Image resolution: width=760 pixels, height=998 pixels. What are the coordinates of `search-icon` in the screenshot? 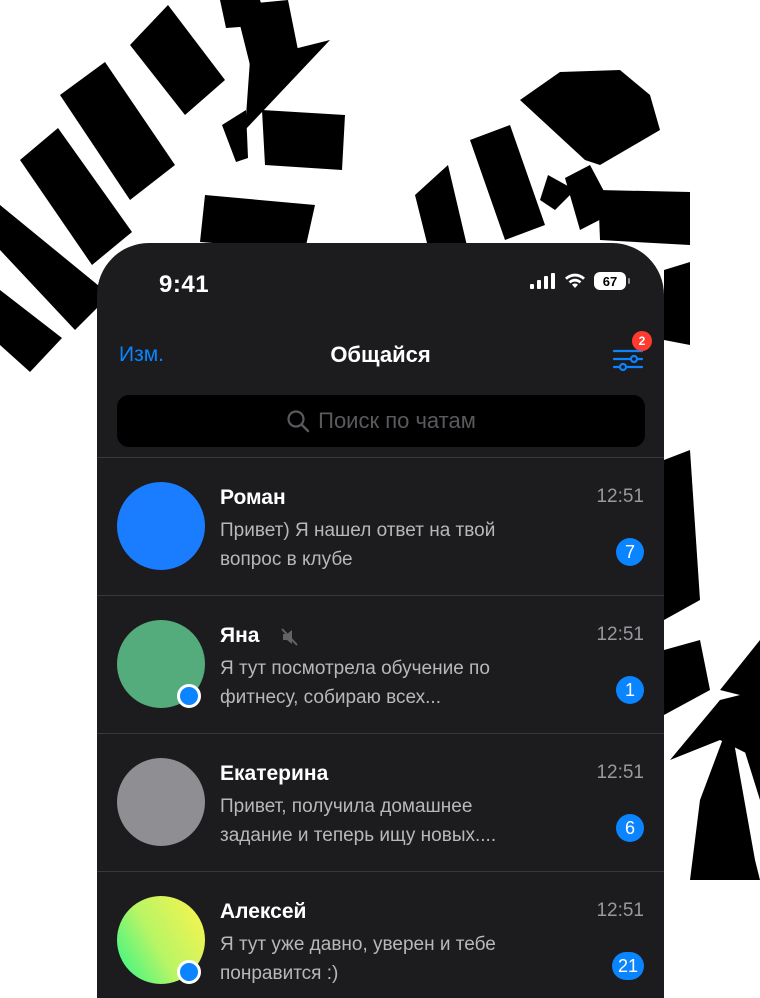 It's located at (298, 421).